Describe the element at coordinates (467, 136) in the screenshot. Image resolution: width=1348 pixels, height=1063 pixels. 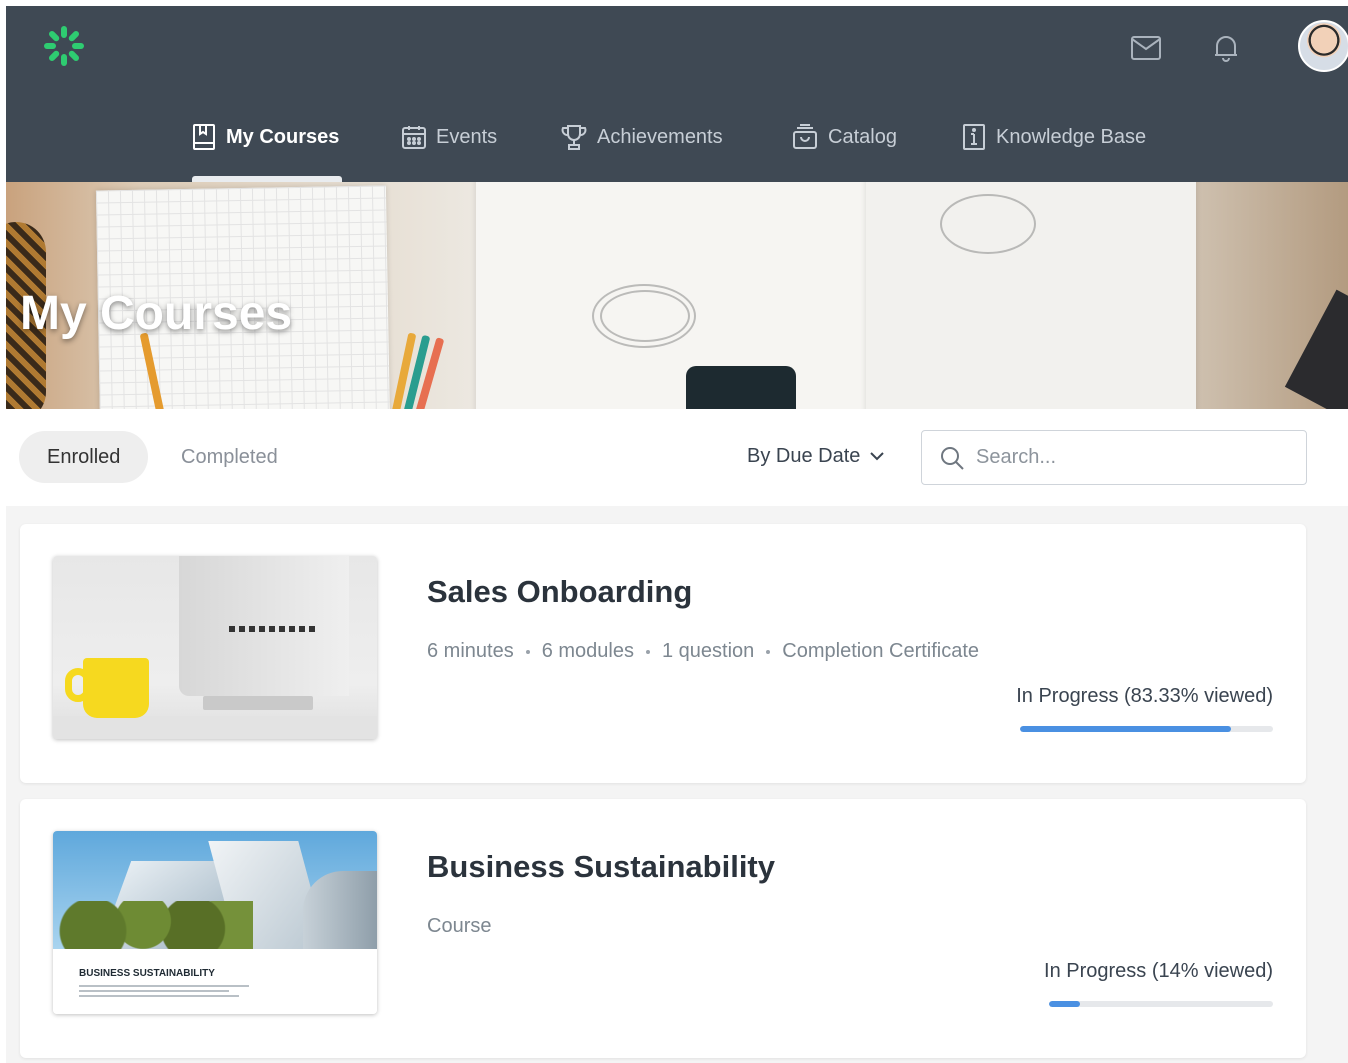
I see `nav-label: Events` at that location.